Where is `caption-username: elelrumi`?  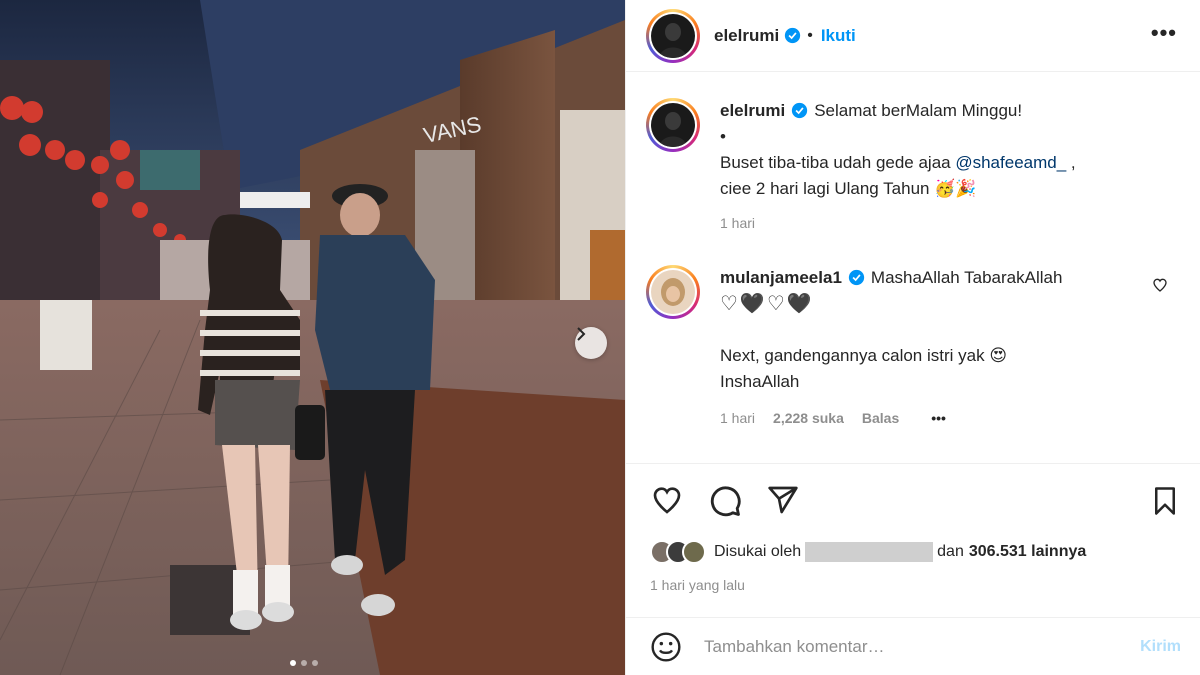
caption-username: elelrumi is located at coordinates (752, 110).